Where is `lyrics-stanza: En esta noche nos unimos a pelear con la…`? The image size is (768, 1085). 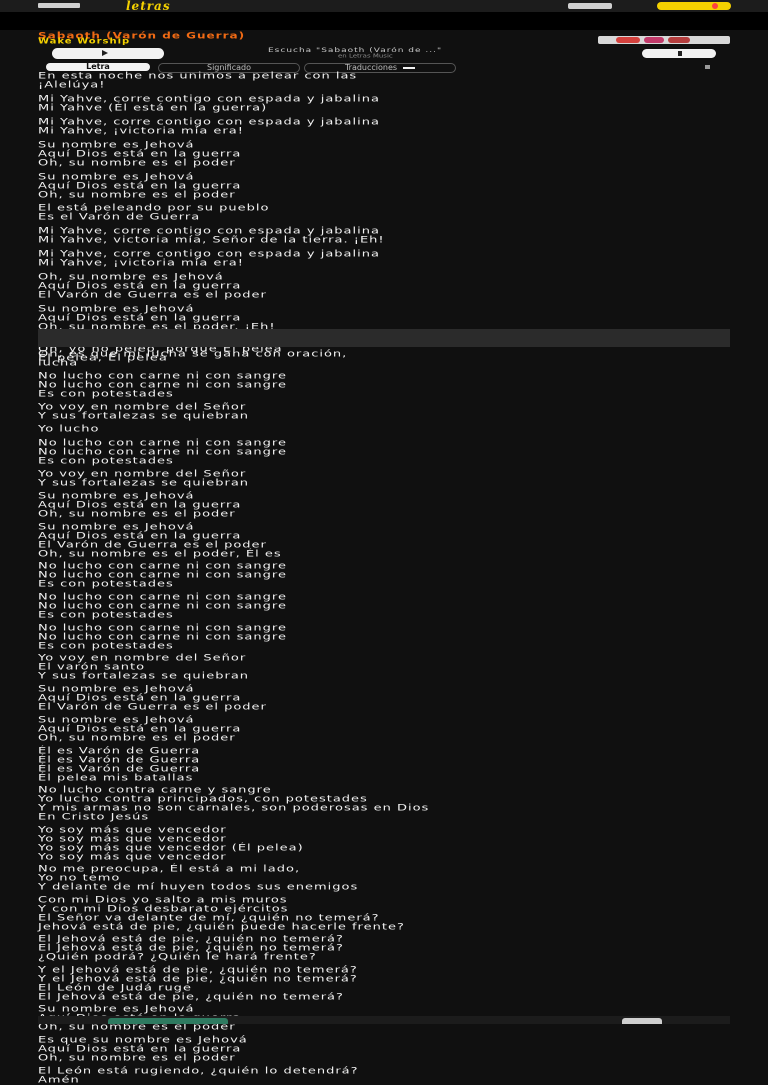 lyrics-stanza: En esta noche nos unimos a pelear con la… is located at coordinates (384, 81).